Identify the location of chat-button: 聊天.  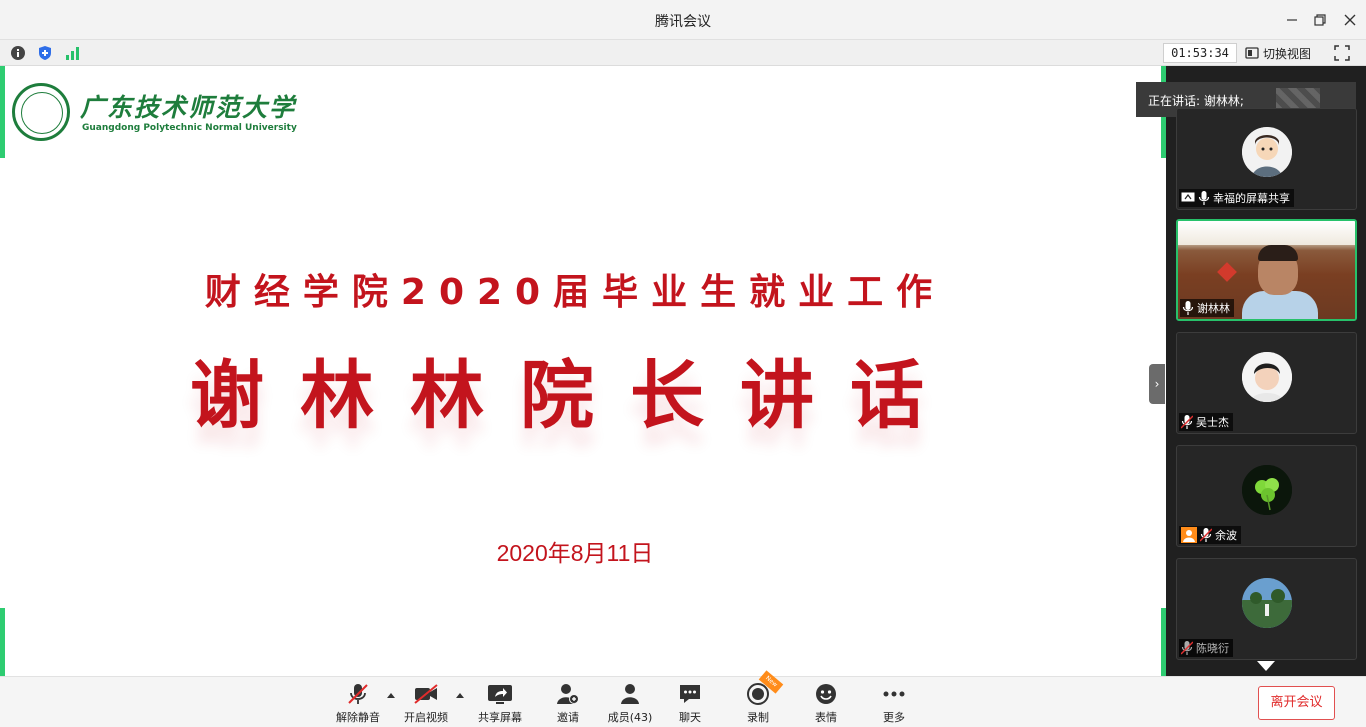
(690, 704).